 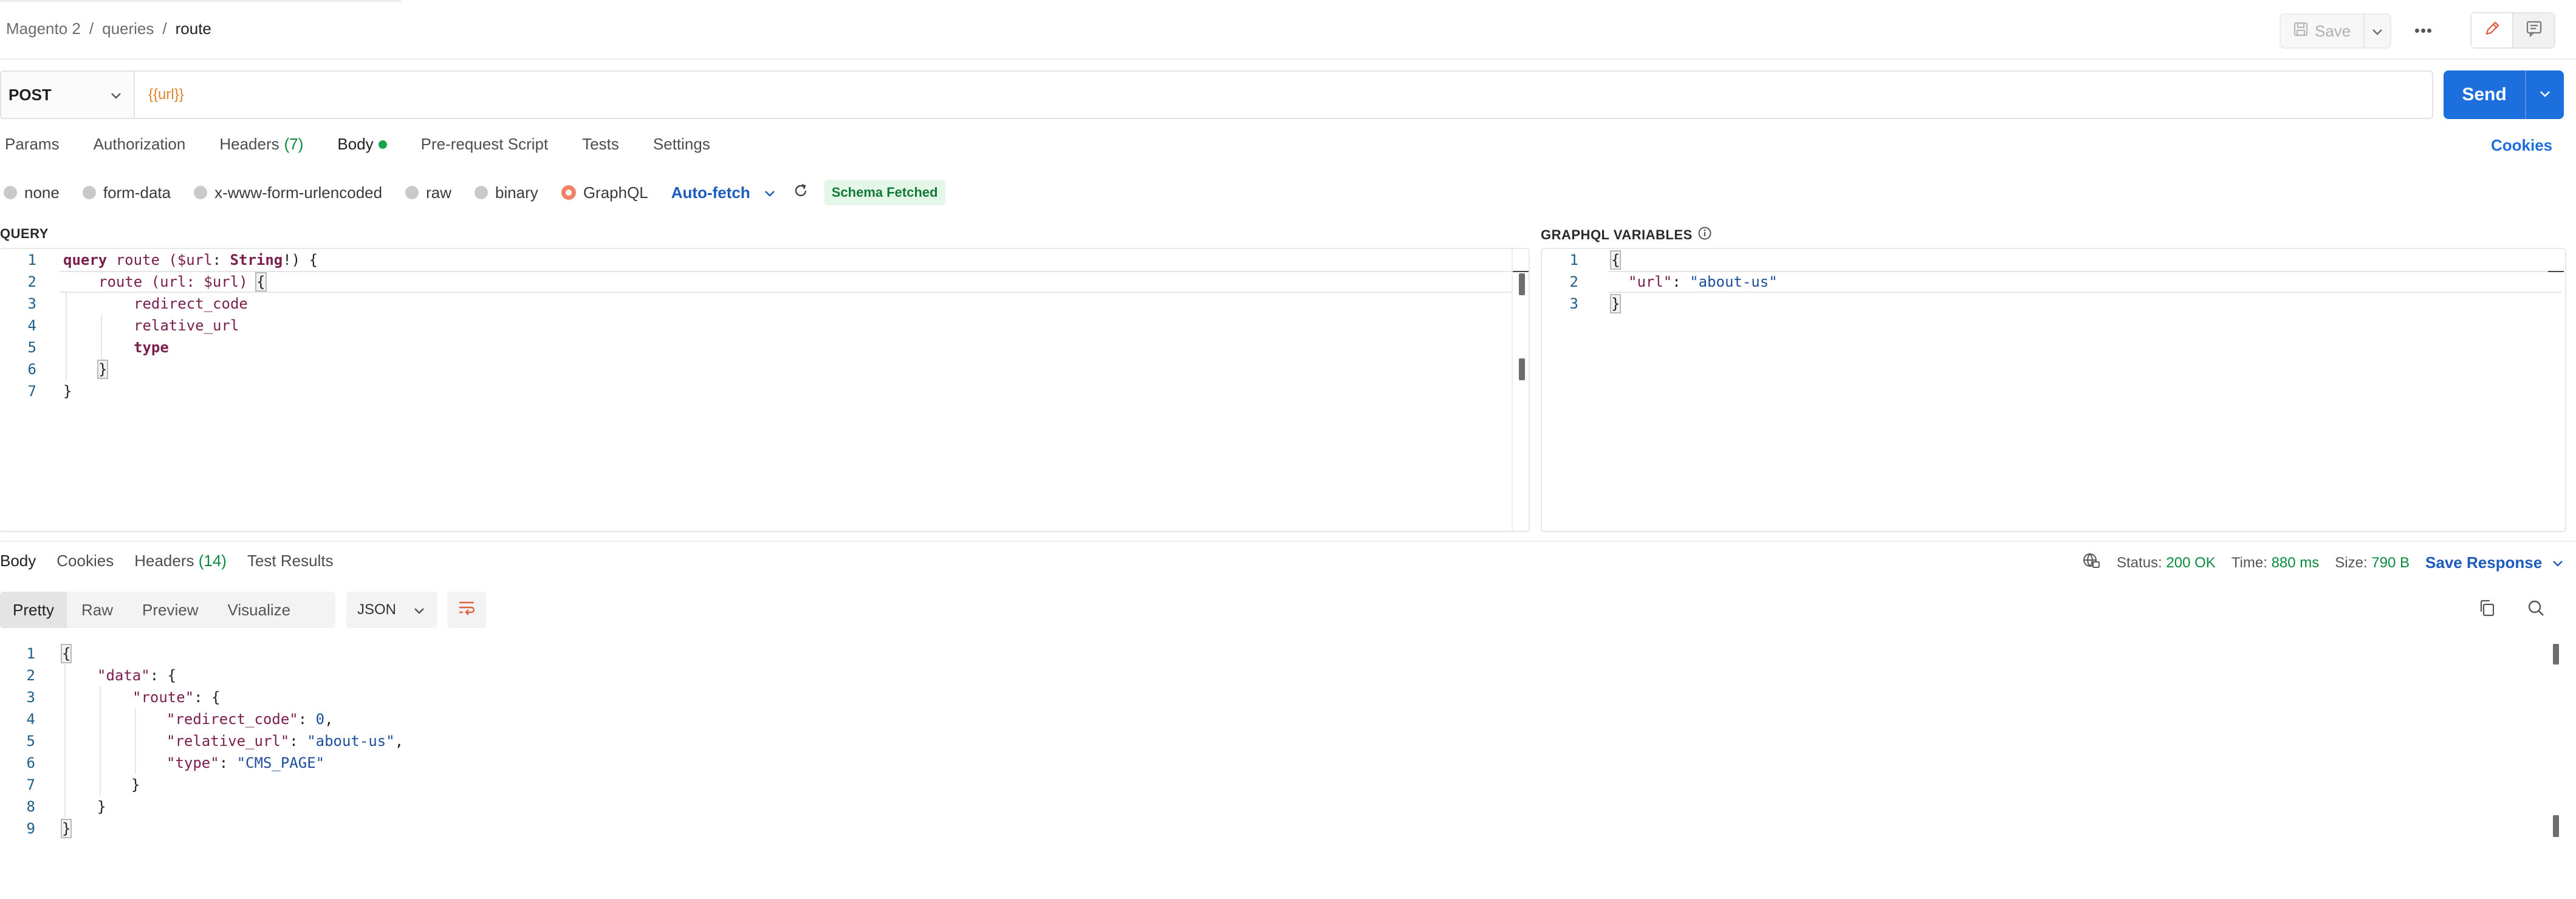 I want to click on tab-params: Params, so click(x=32, y=144).